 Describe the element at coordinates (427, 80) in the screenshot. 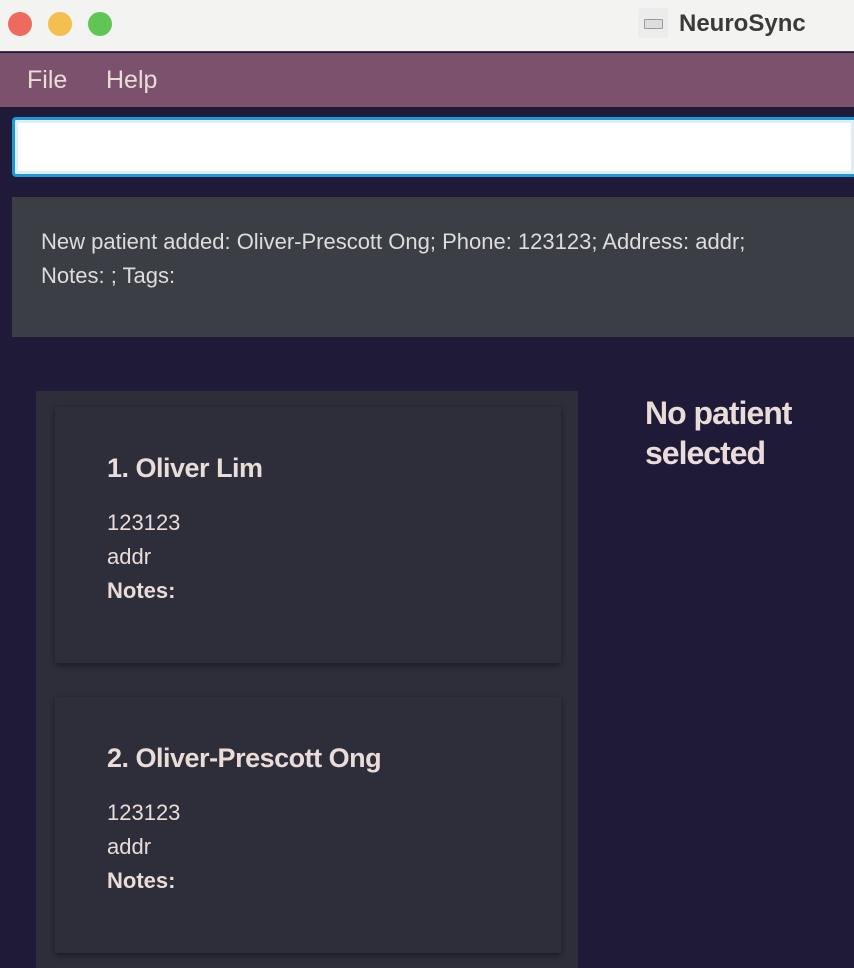

I see `menu-bar: File Help` at that location.